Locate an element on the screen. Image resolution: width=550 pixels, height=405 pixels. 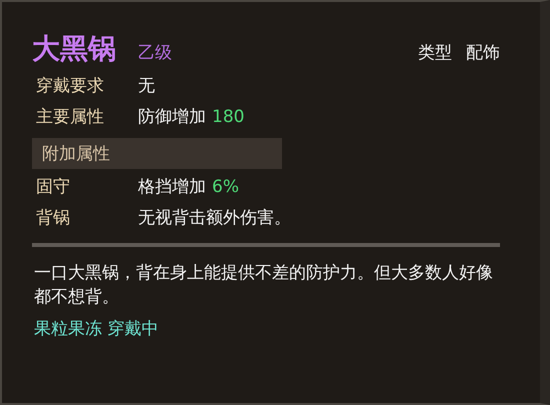
attribute-label: 主要属性 is located at coordinates (70, 117).